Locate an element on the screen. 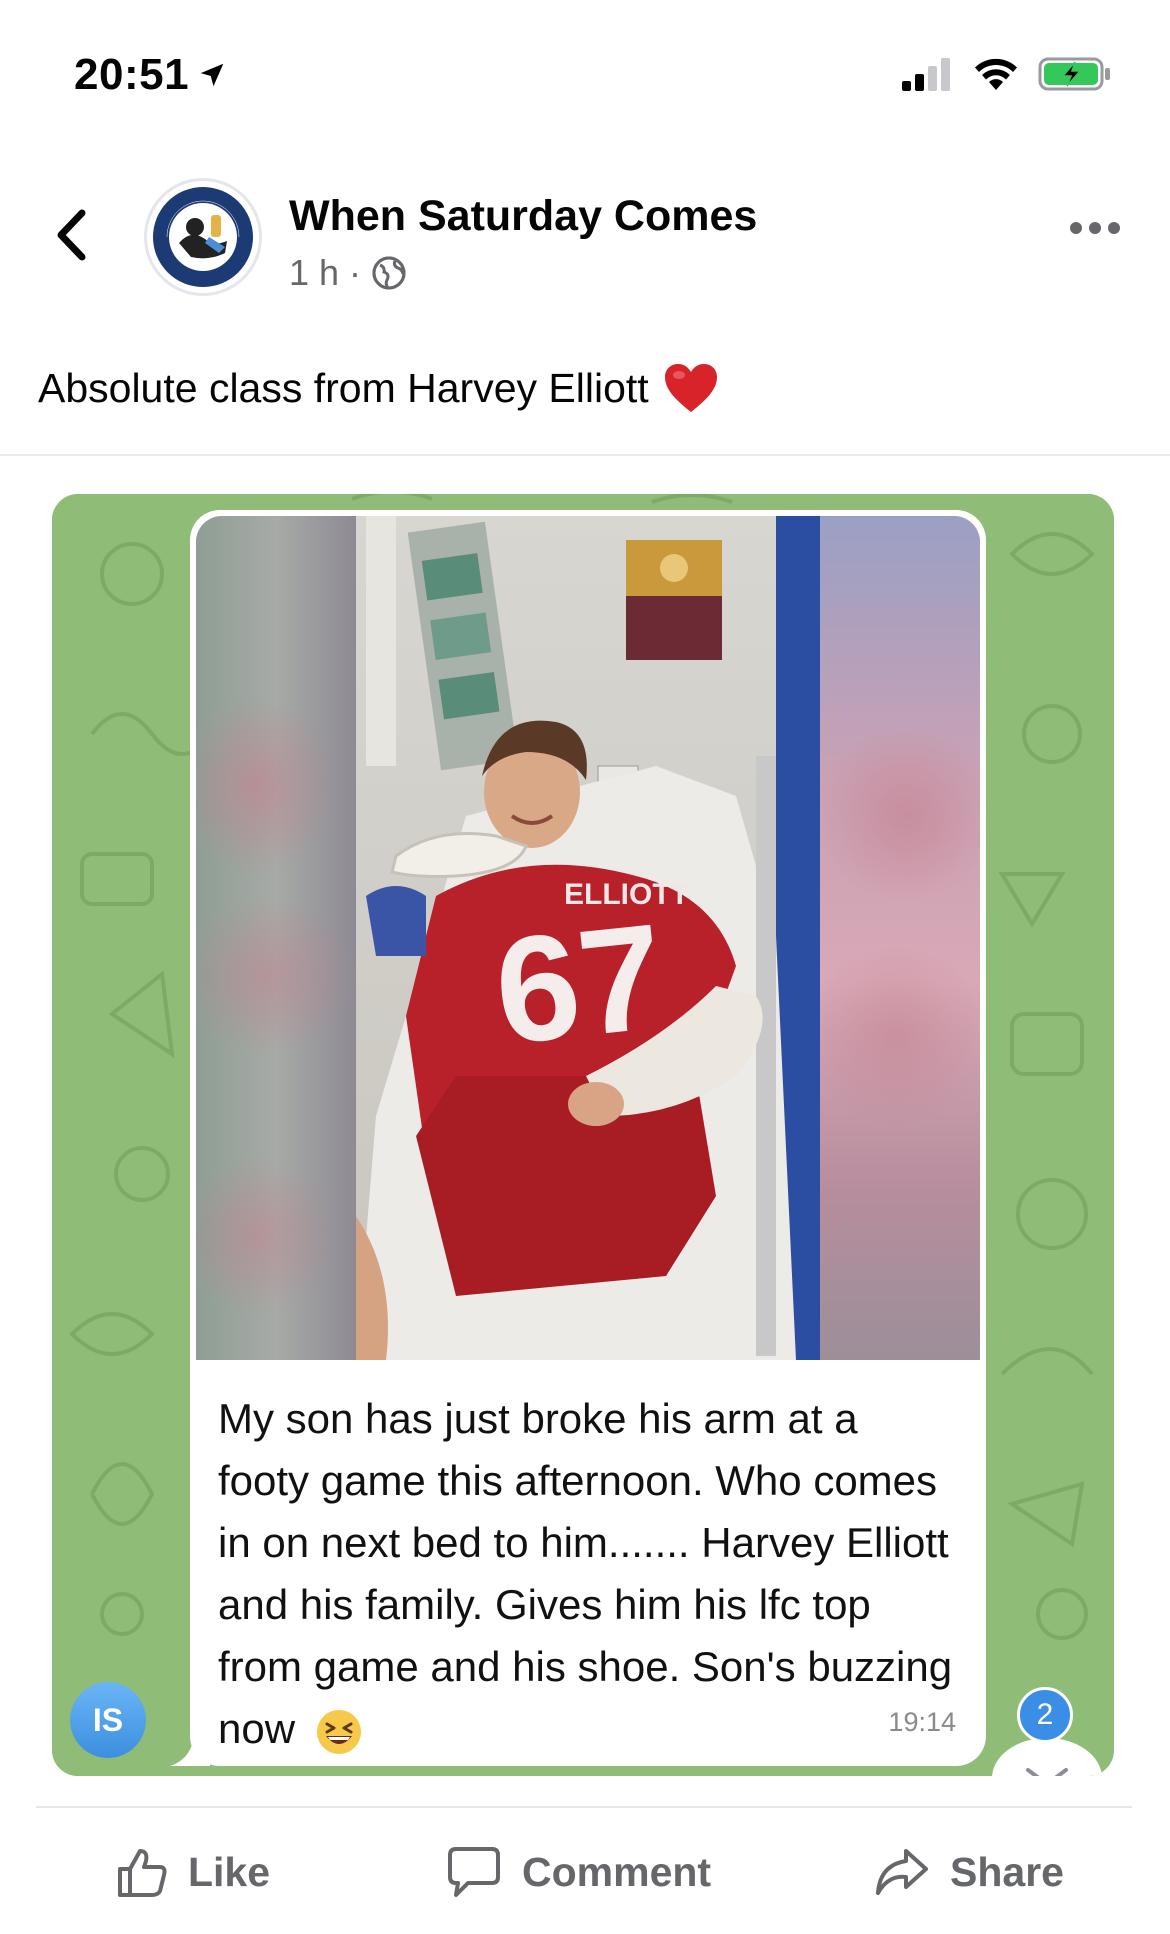  post-header: When Saturday Comes 1 h · is located at coordinates (585, 235).